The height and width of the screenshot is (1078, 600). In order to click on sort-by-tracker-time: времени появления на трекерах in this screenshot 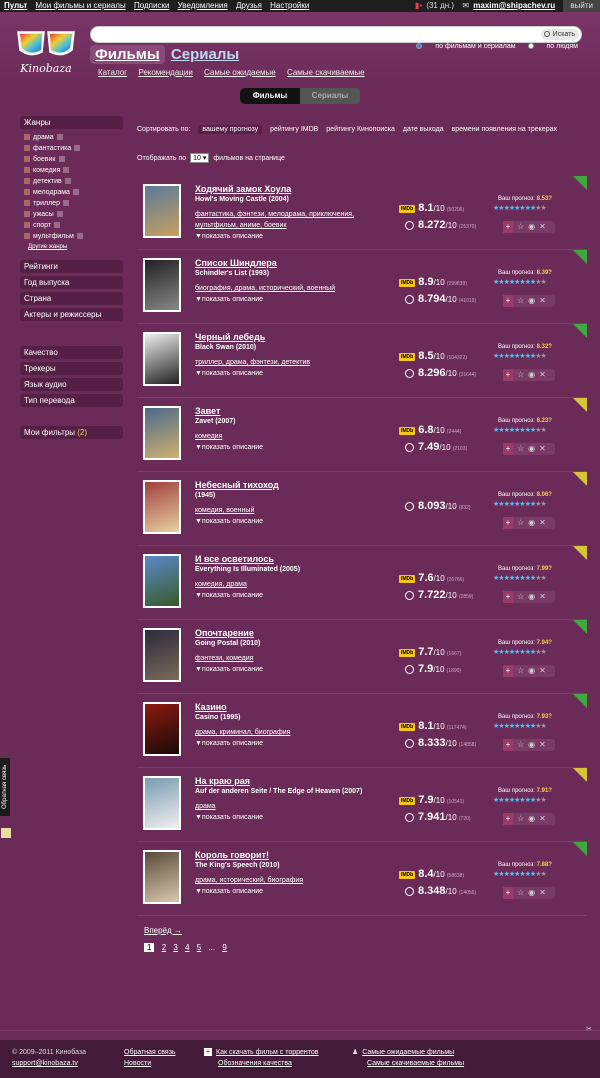, I will do `click(504, 129)`.